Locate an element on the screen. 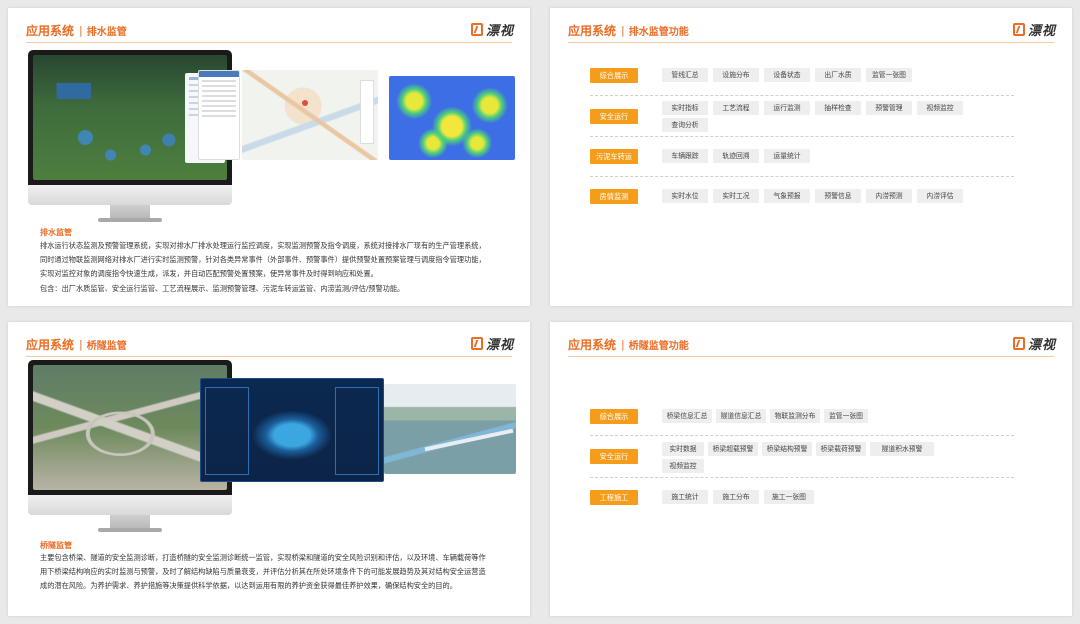  monitoring-dashboard-image is located at coordinates (292, 430).